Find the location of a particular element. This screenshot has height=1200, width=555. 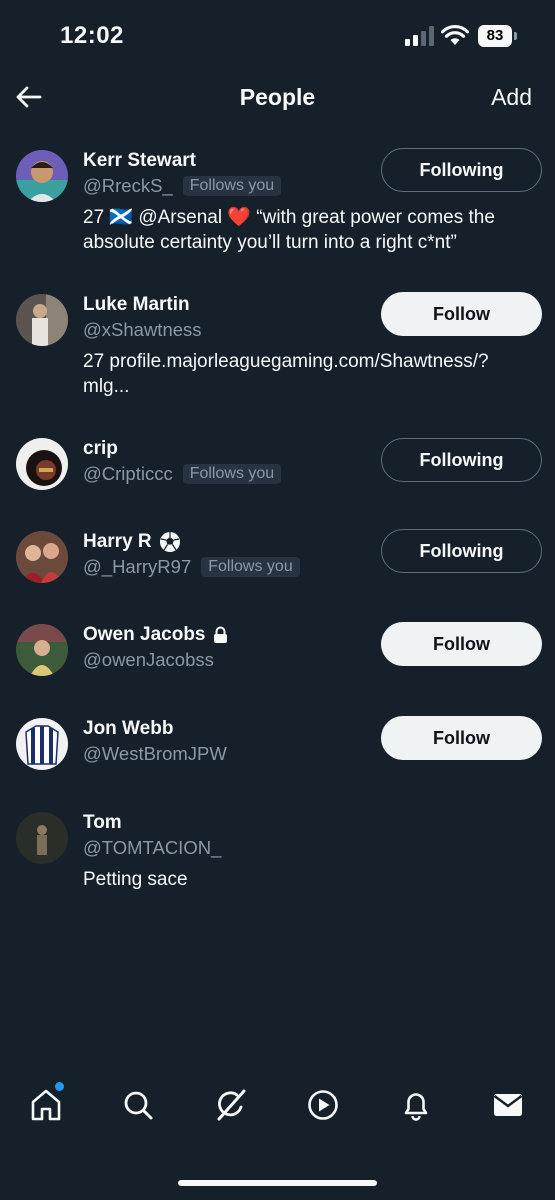

nav-home is located at coordinates (46, 1103).